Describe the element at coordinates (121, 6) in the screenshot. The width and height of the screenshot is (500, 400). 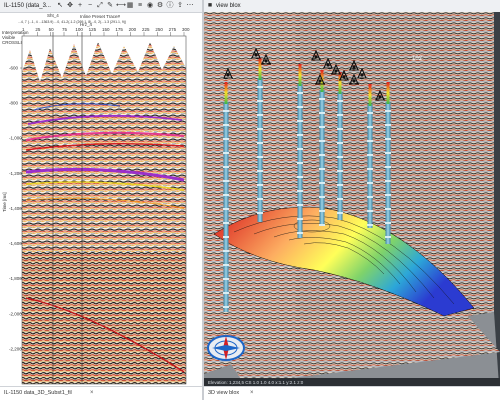
I see `measure-icon: ⟷` at that location.